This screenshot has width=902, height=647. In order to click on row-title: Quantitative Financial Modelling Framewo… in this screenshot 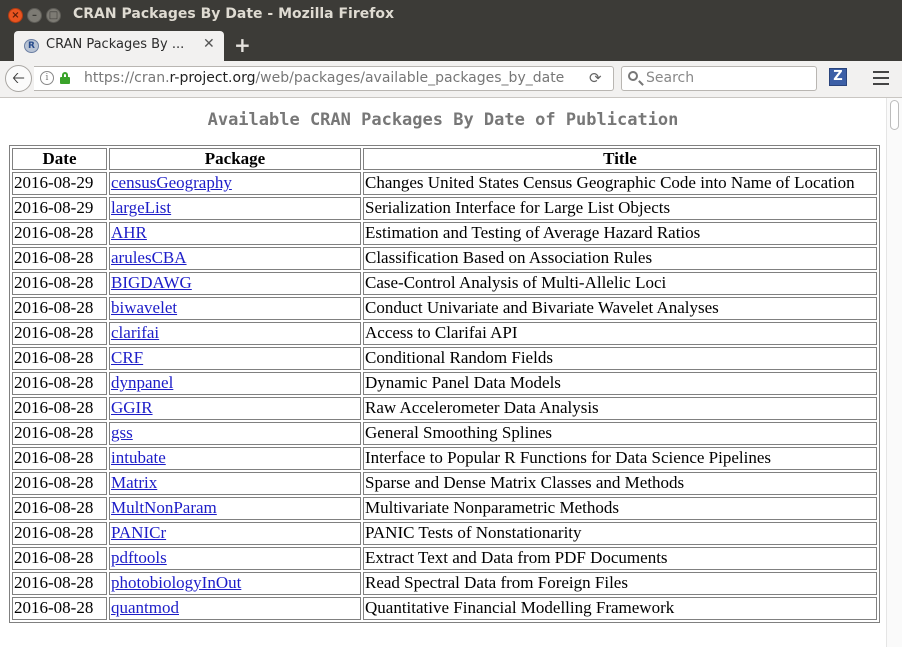, I will do `click(620, 608)`.